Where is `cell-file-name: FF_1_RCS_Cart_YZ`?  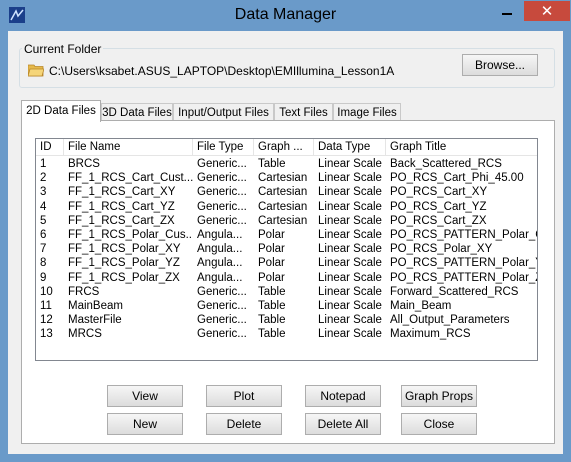 cell-file-name: FF_1_RCS_Cart_YZ is located at coordinates (121, 206).